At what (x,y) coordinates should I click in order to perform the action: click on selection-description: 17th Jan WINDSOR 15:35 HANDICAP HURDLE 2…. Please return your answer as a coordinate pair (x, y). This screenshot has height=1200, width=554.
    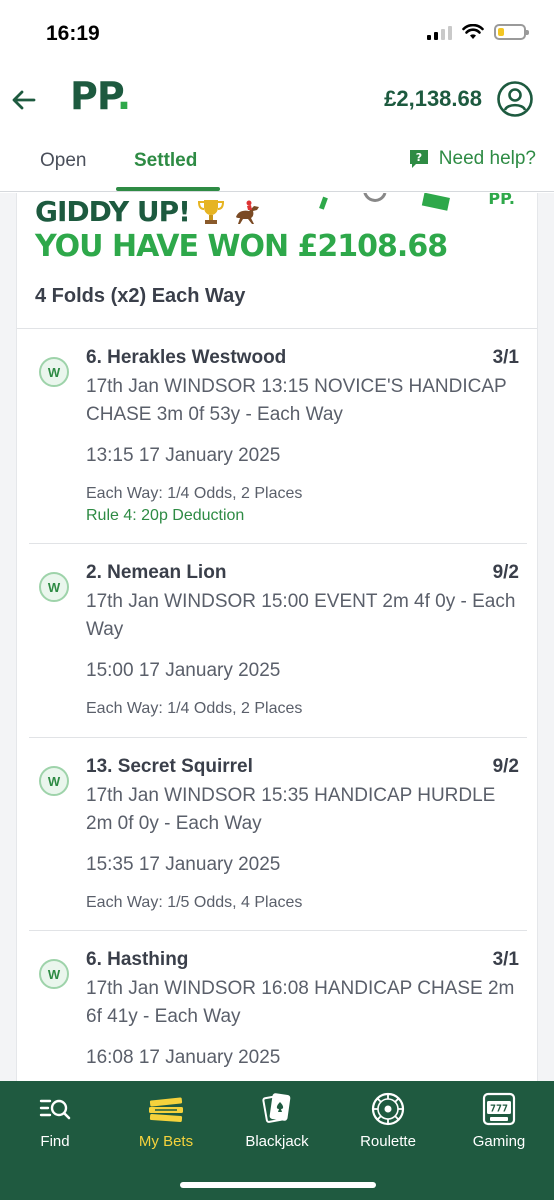
    Looking at the image, I should click on (291, 809).